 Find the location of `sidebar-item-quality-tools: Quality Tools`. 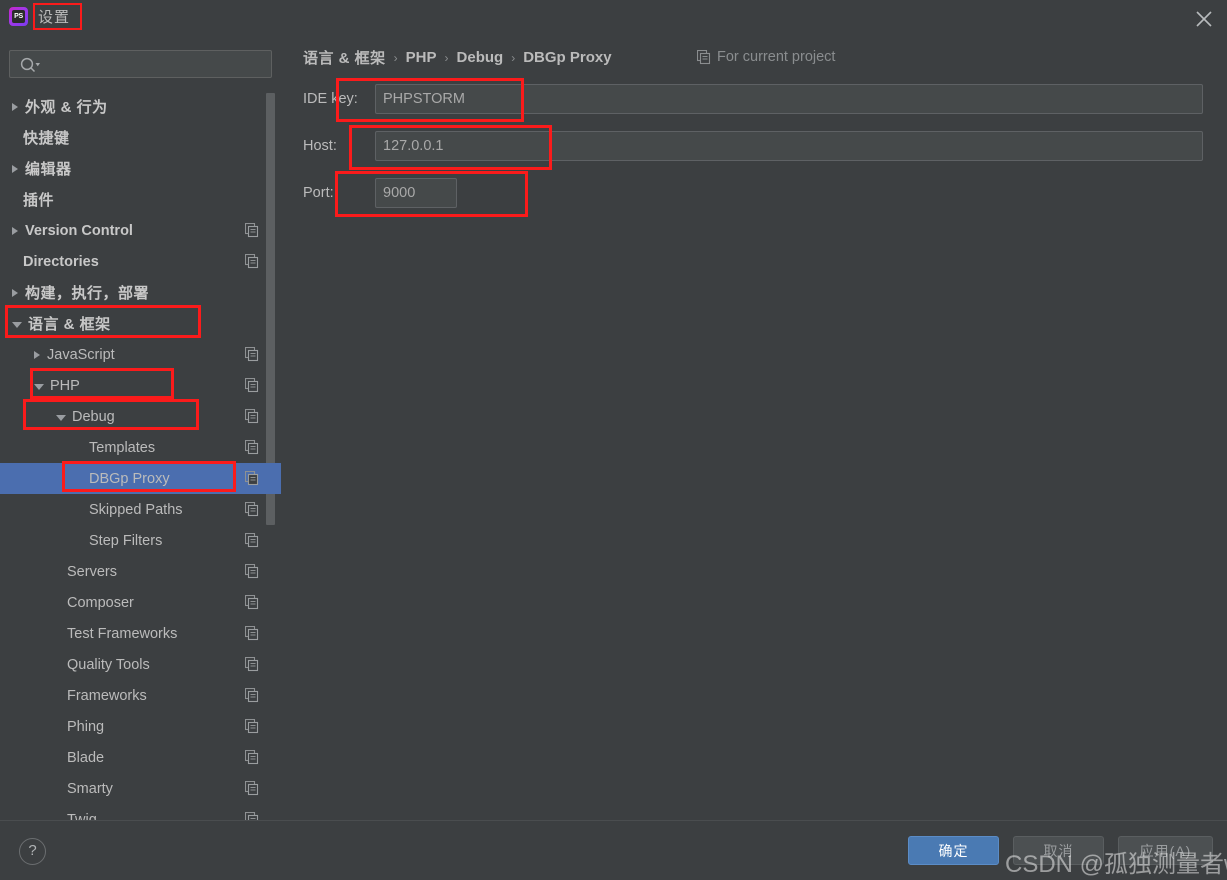

sidebar-item-quality-tools: Quality Tools is located at coordinates (140, 664).